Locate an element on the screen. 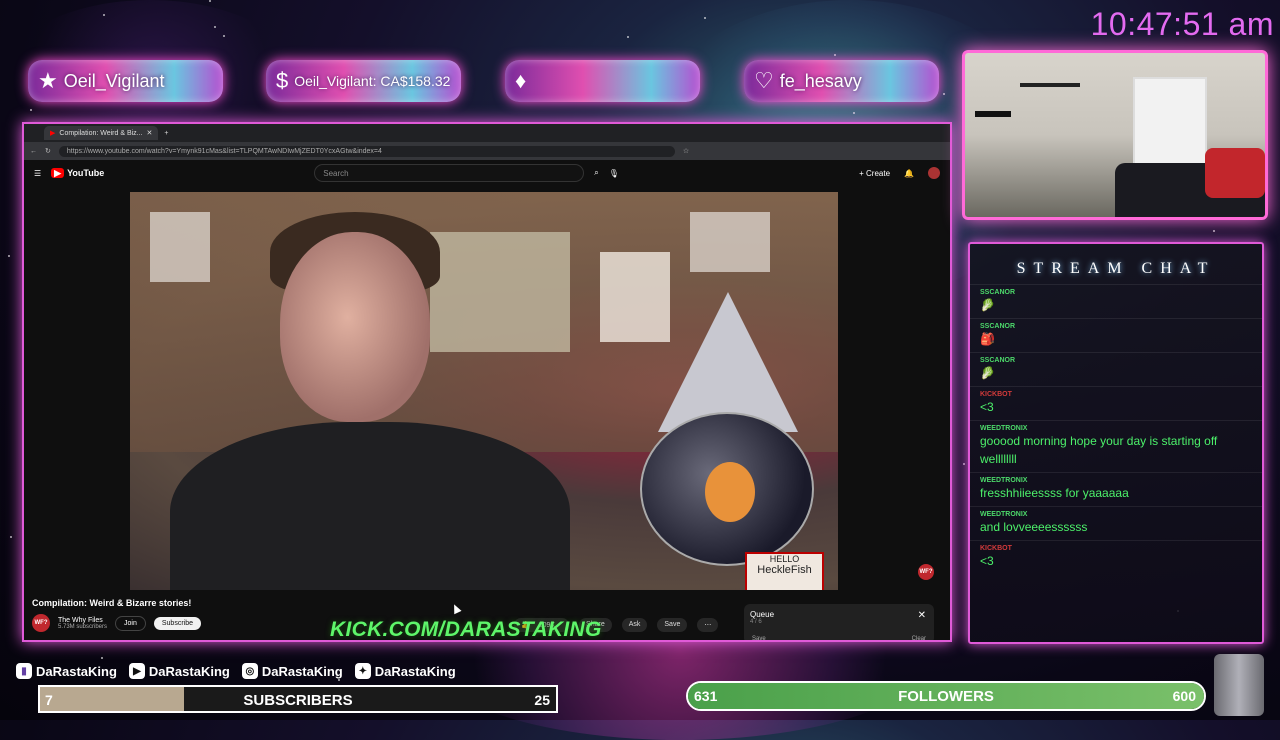  queue-save-button: Save is located at coordinates (759, 638).